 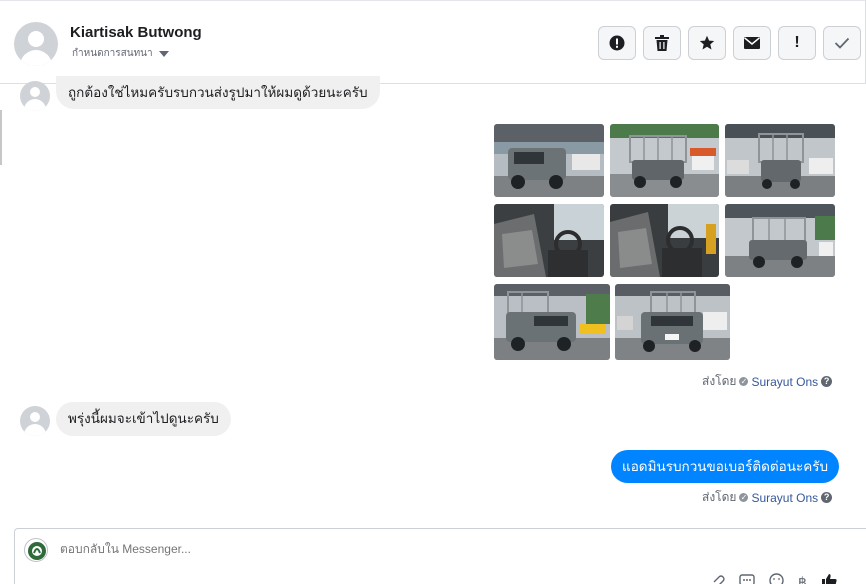 What do you see at coordinates (729, 43) in the screenshot?
I see `conversation-toolbar: !` at bounding box center [729, 43].